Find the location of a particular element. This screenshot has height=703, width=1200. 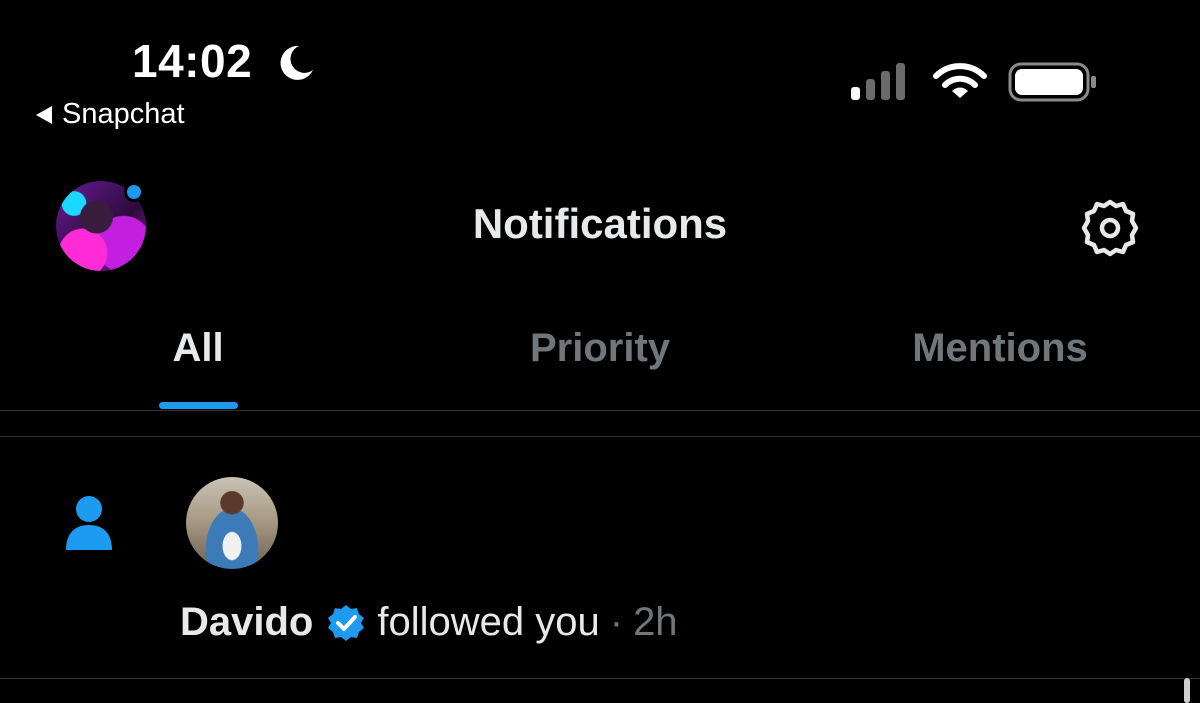

notification-tabs: All Priority Mentions is located at coordinates (600, 365).